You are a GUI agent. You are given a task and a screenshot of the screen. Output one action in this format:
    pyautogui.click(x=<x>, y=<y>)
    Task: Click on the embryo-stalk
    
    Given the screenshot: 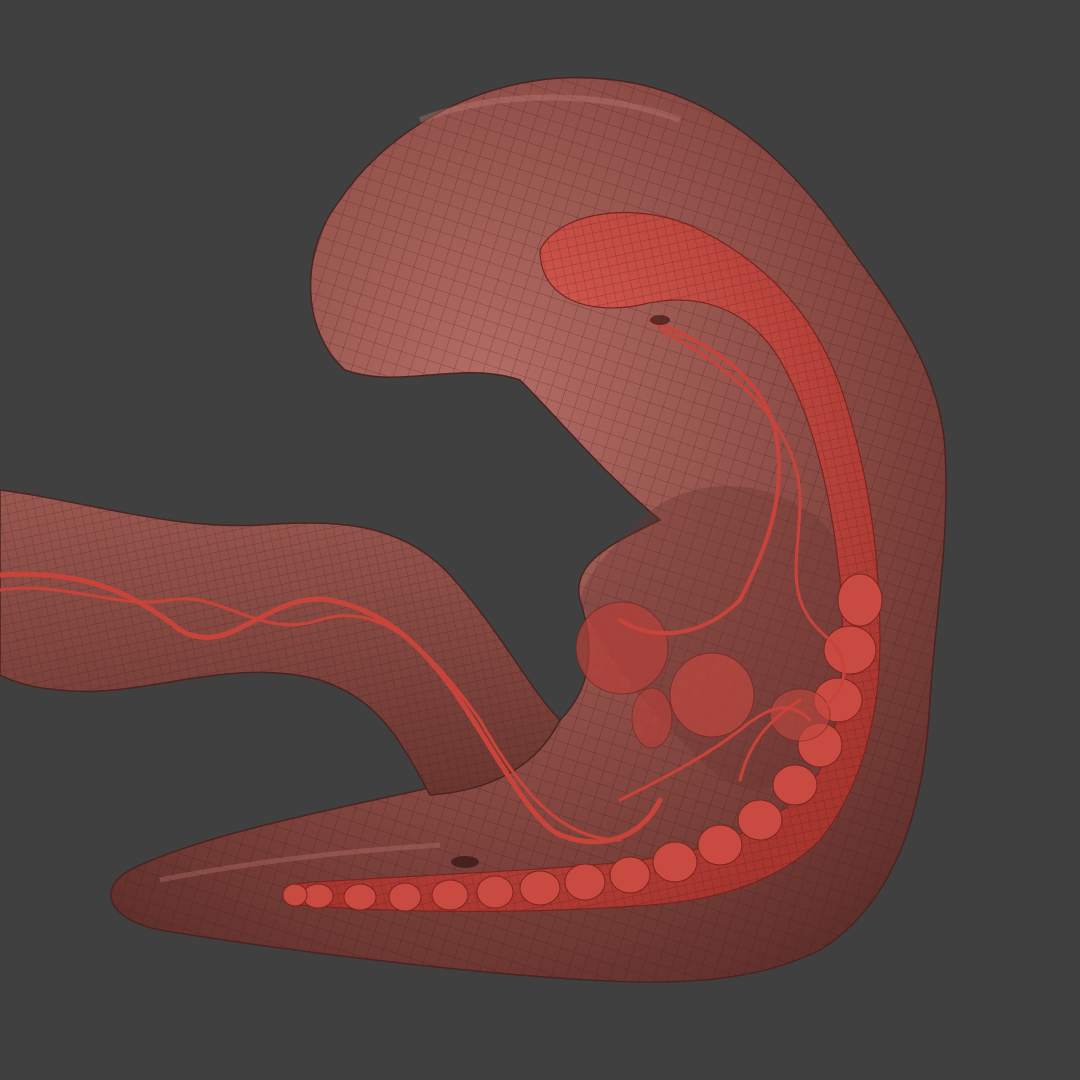 What is the action you would take?
    pyautogui.click(x=280, y=642)
    